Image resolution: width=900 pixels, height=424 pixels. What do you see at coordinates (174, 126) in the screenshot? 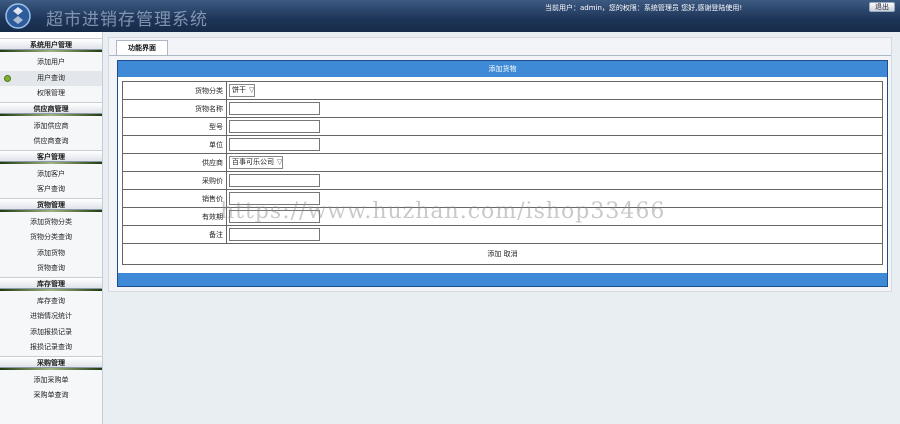
I see `field-label: 型号` at bounding box center [174, 126].